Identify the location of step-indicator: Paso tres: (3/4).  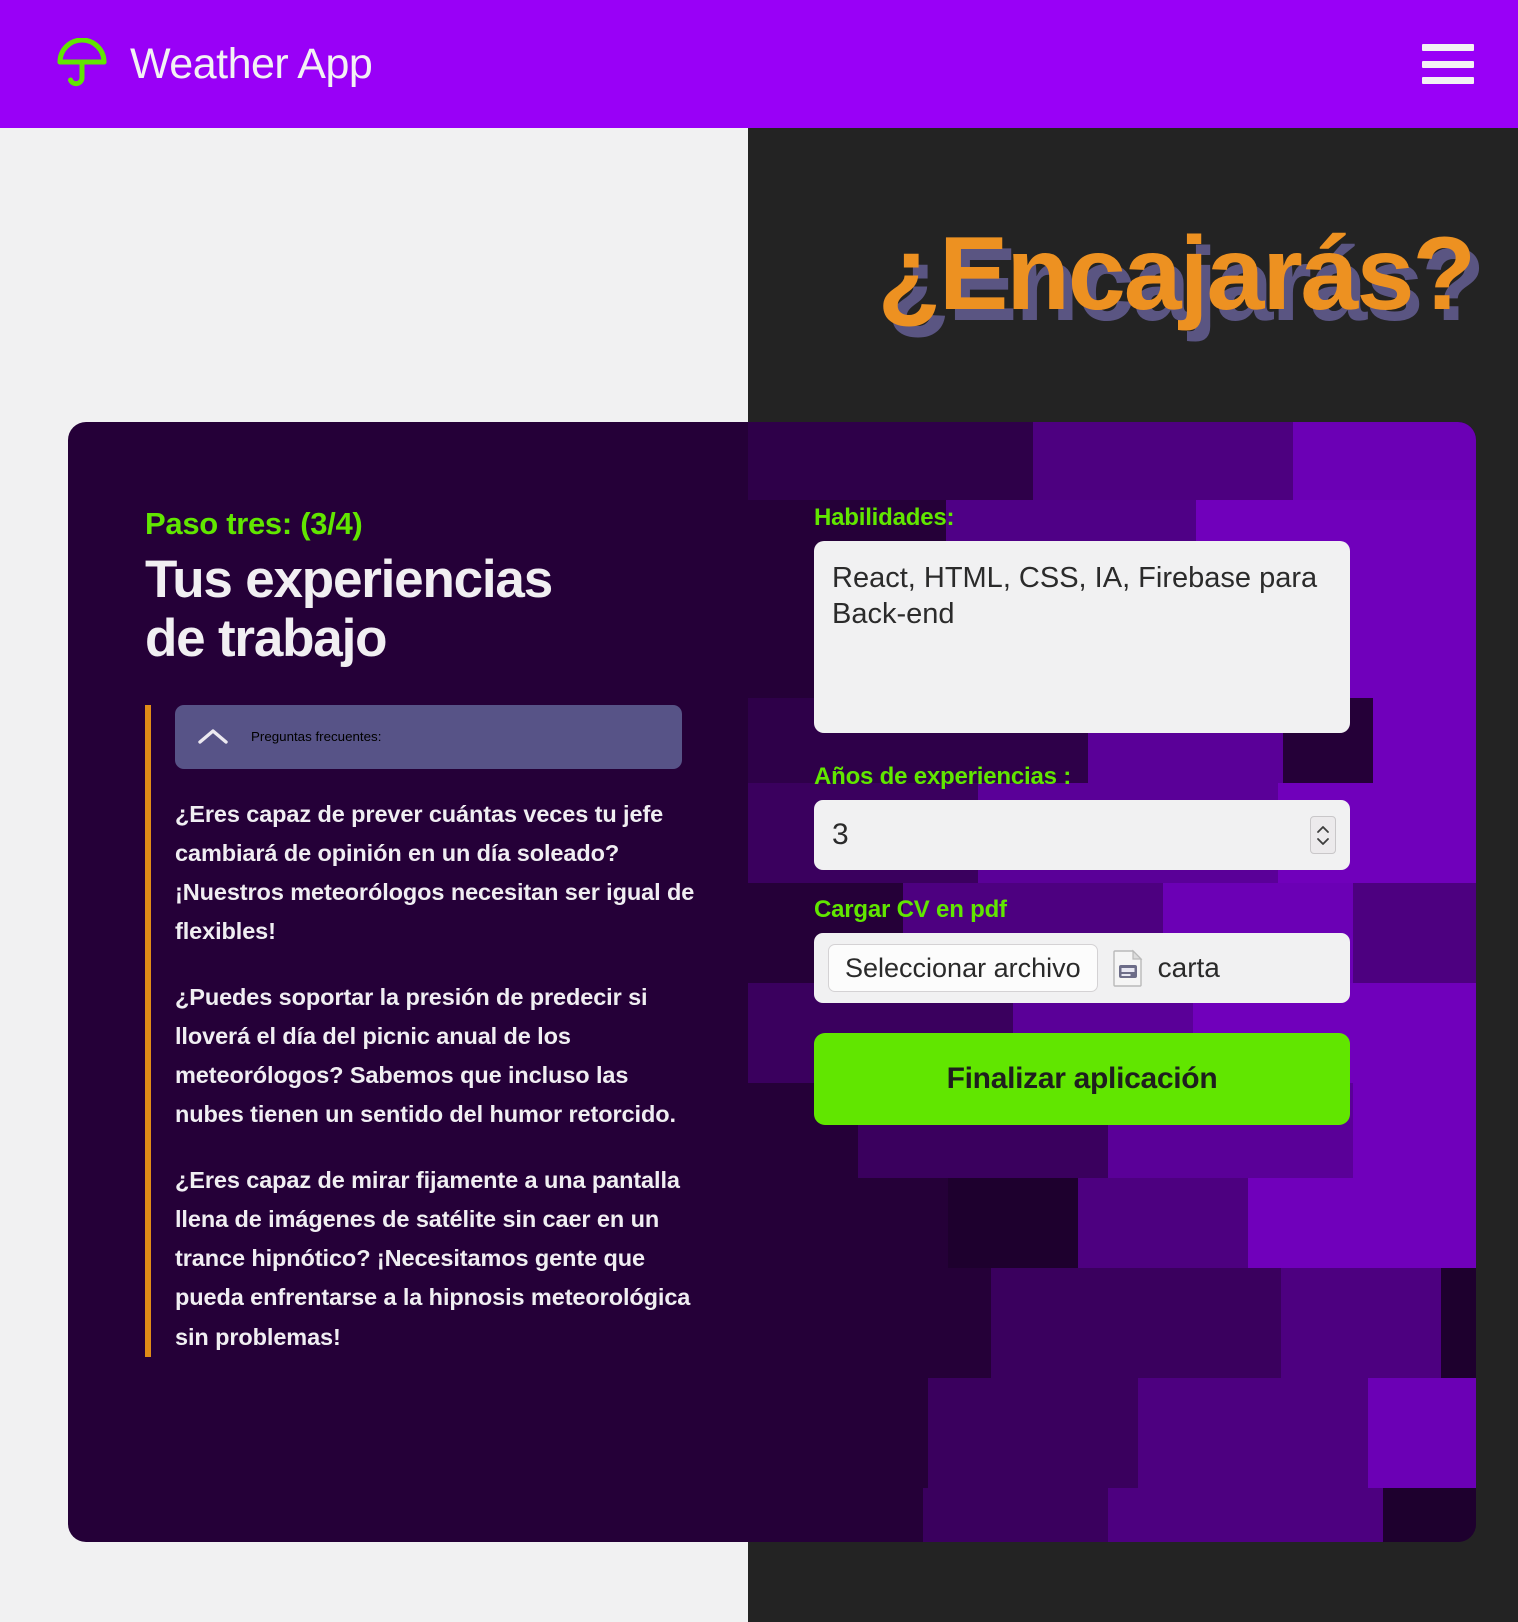
(254, 523).